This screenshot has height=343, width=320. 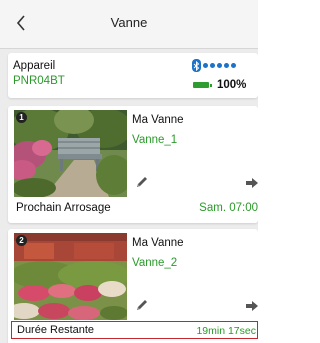 What do you see at coordinates (21, 117) in the screenshot?
I see `valve-number-badge: 1` at bounding box center [21, 117].